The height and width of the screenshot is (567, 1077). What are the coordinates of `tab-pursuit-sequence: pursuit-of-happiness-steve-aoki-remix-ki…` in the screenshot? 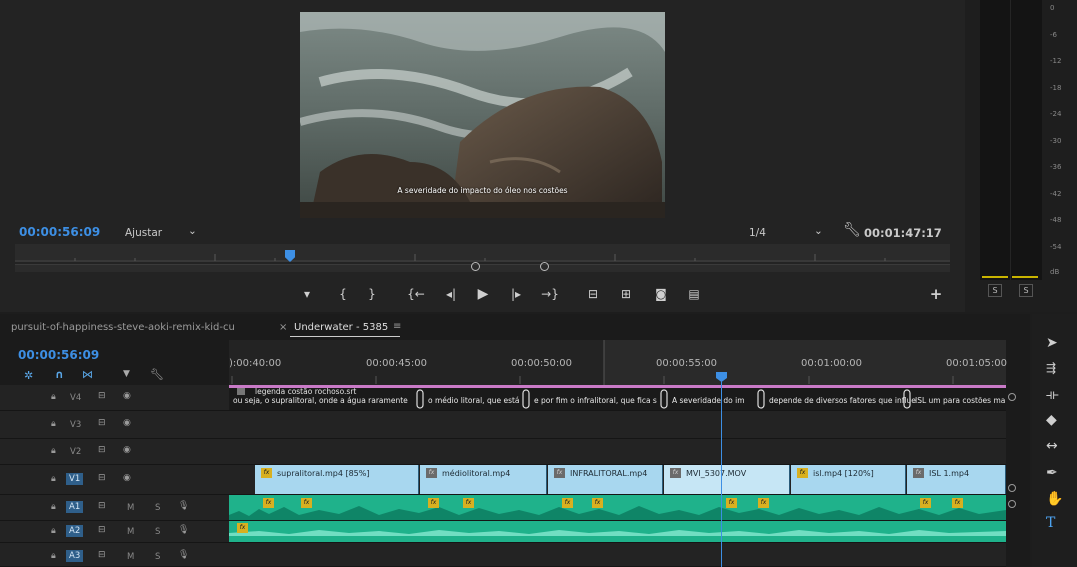 It's located at (123, 327).